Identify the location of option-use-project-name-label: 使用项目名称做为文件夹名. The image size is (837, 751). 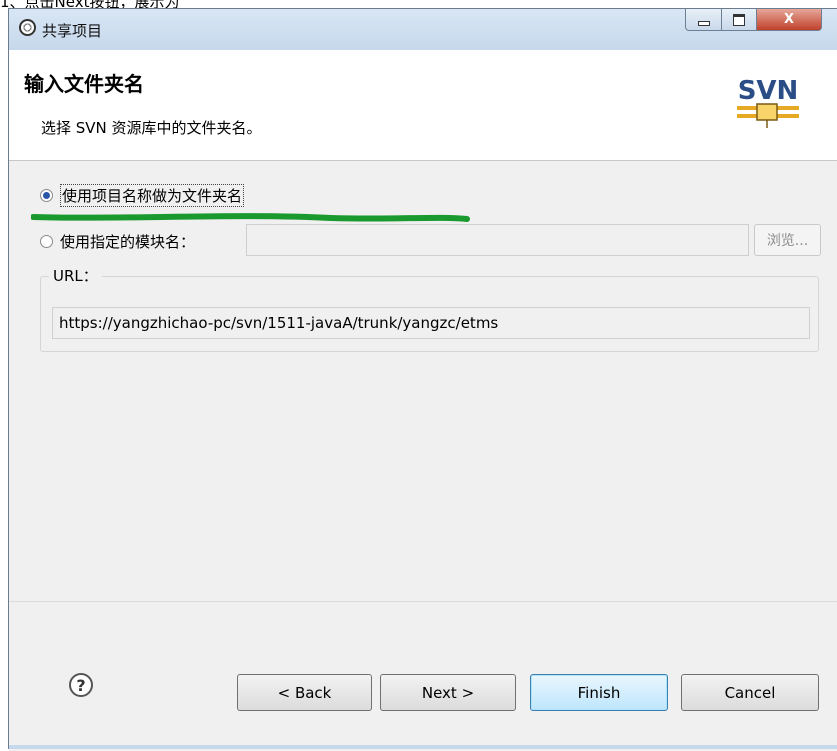
(152, 195).